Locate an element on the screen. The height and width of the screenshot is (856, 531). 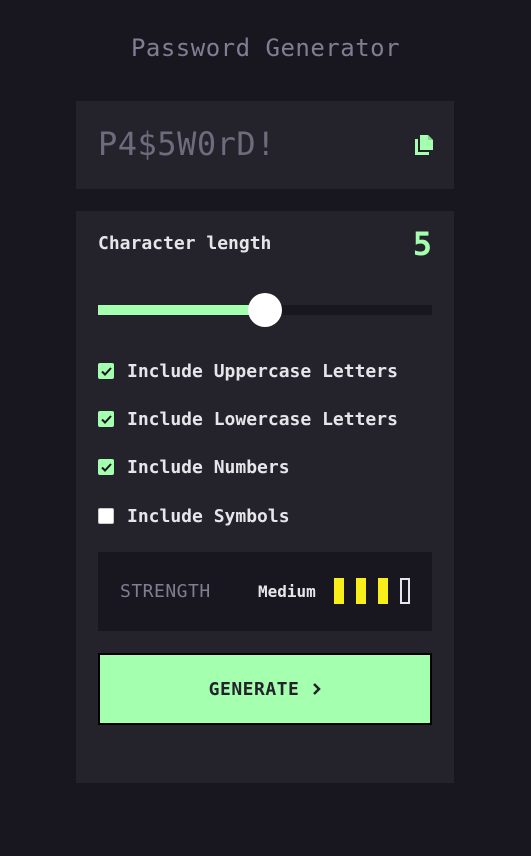
chevron-right-icon is located at coordinates (317, 689).